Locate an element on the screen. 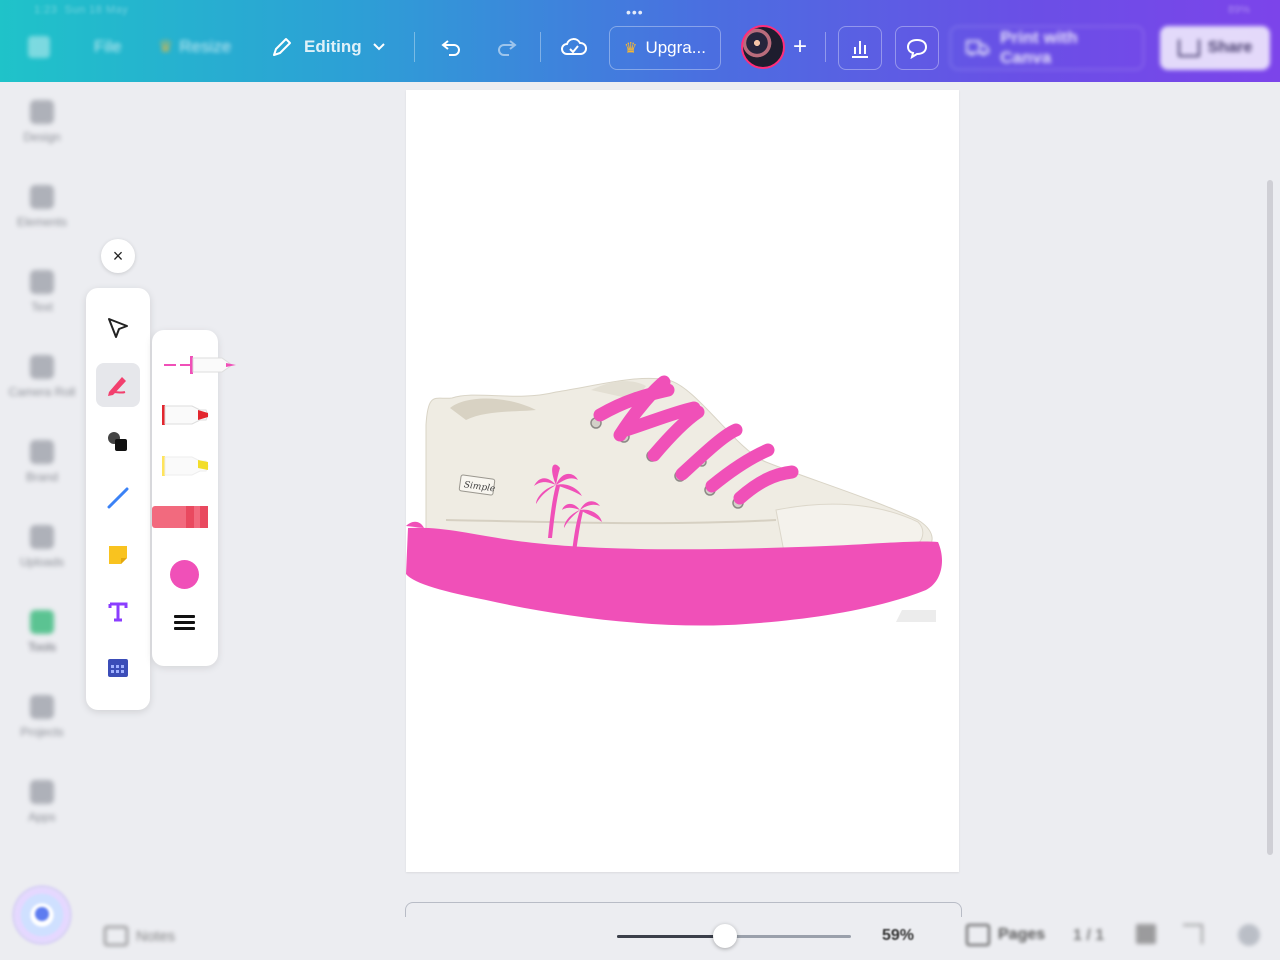  sidebar-item-tools: Tools is located at coordinates (42, 645).